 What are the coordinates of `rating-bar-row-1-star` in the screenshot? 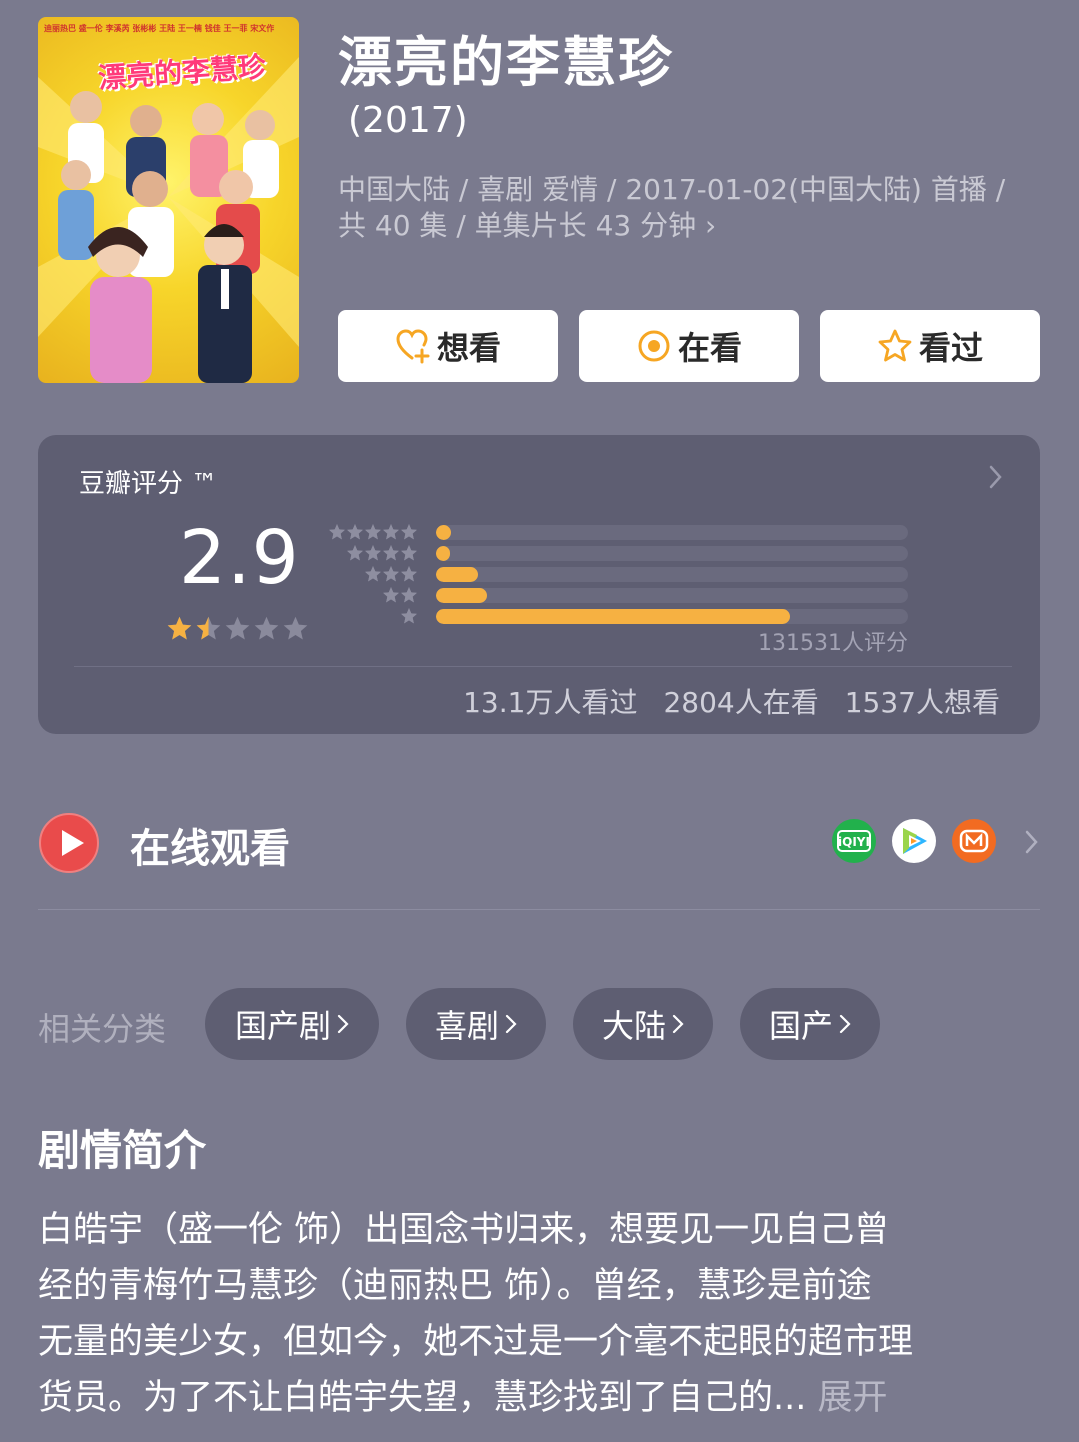 It's located at (638, 616).